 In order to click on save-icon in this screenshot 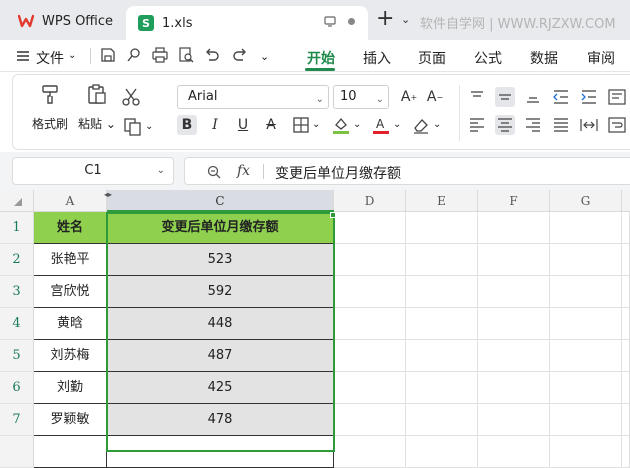, I will do `click(108, 55)`.